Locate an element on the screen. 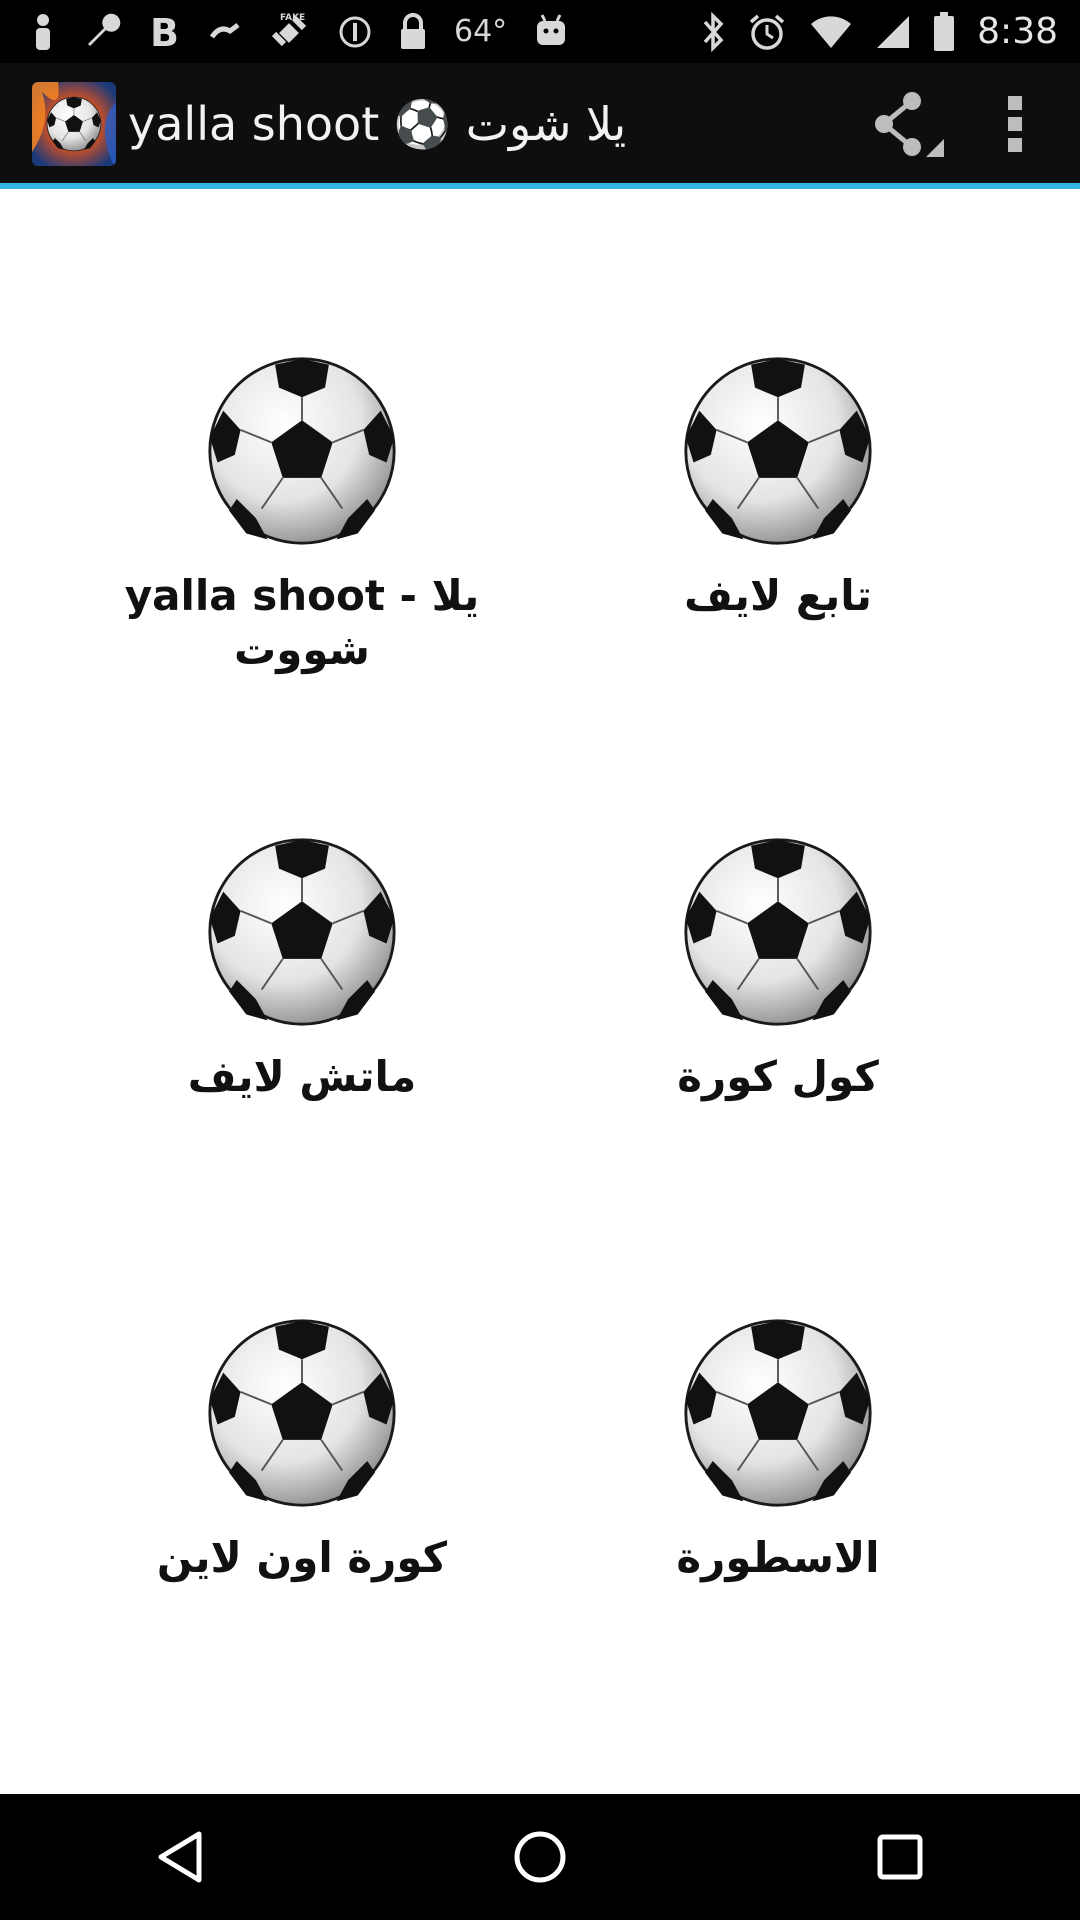  home-icon is located at coordinates (540, 1857).